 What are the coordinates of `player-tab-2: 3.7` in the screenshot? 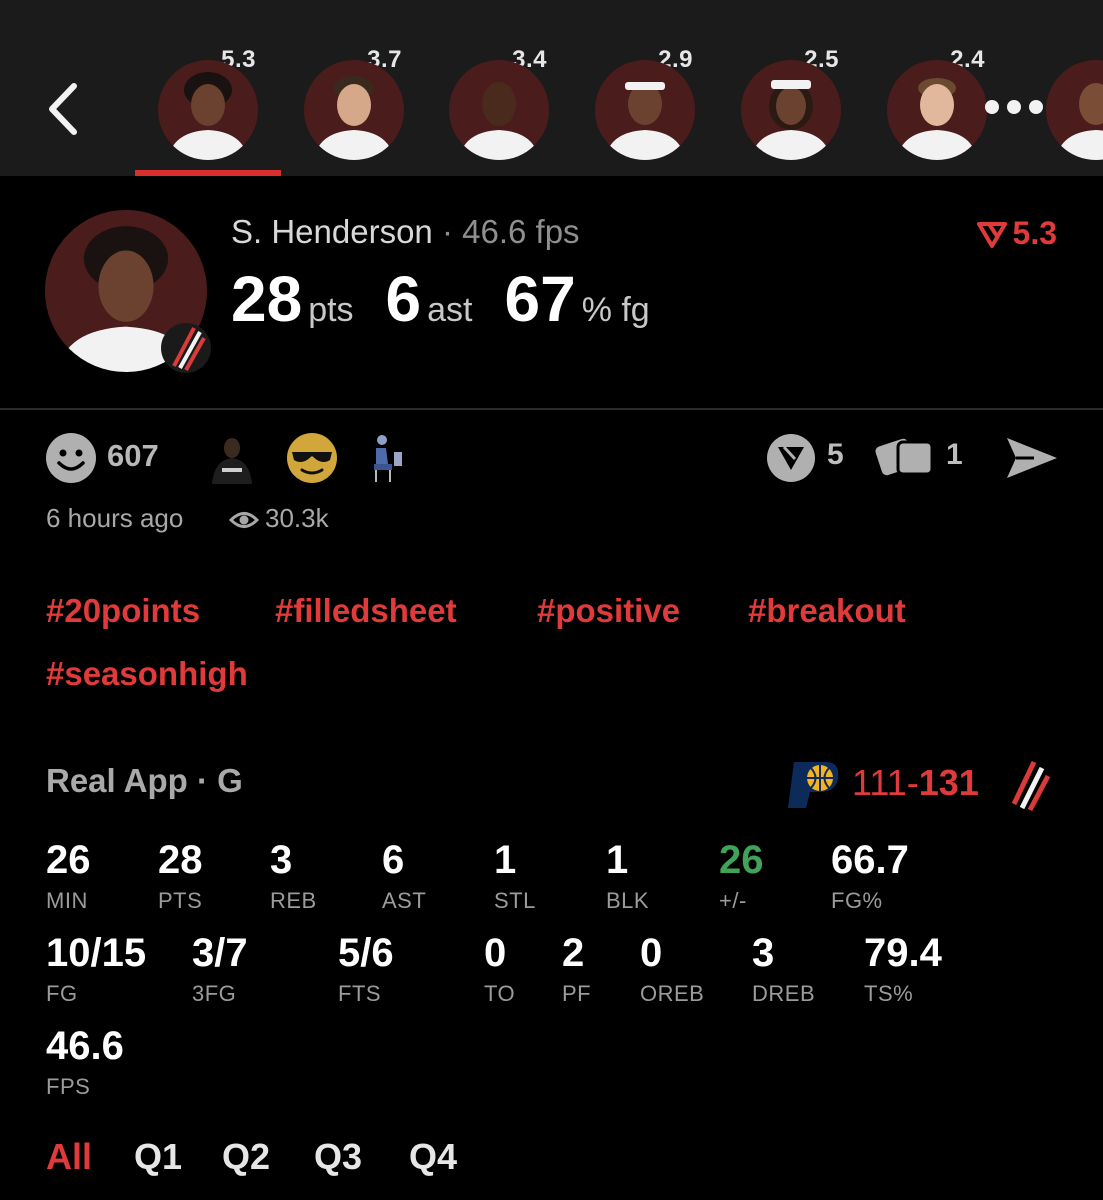 It's located at (347, 109).